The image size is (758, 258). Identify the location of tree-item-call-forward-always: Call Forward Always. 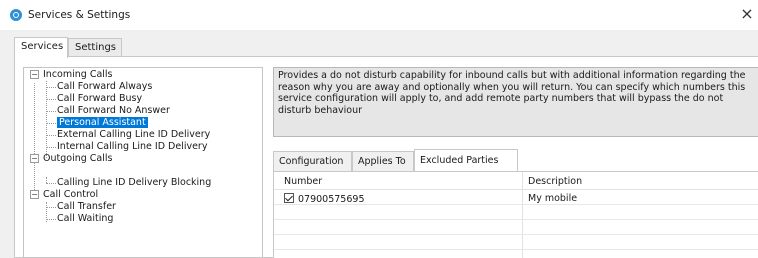
(104, 87).